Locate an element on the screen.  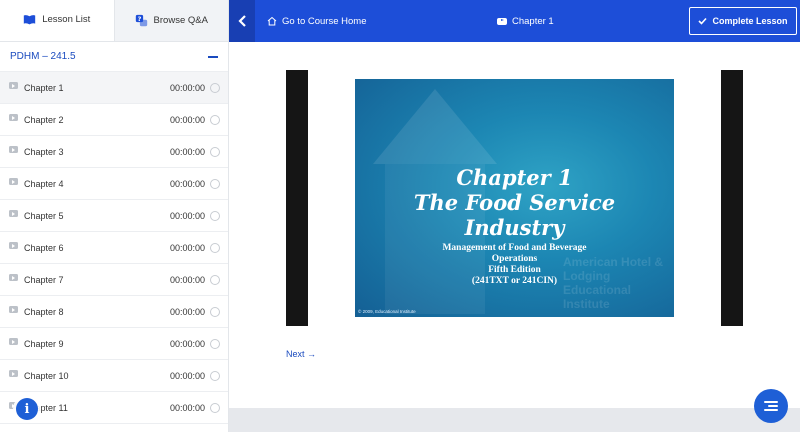
watermark-line: Educational Institute is located at coordinates (597, 297).